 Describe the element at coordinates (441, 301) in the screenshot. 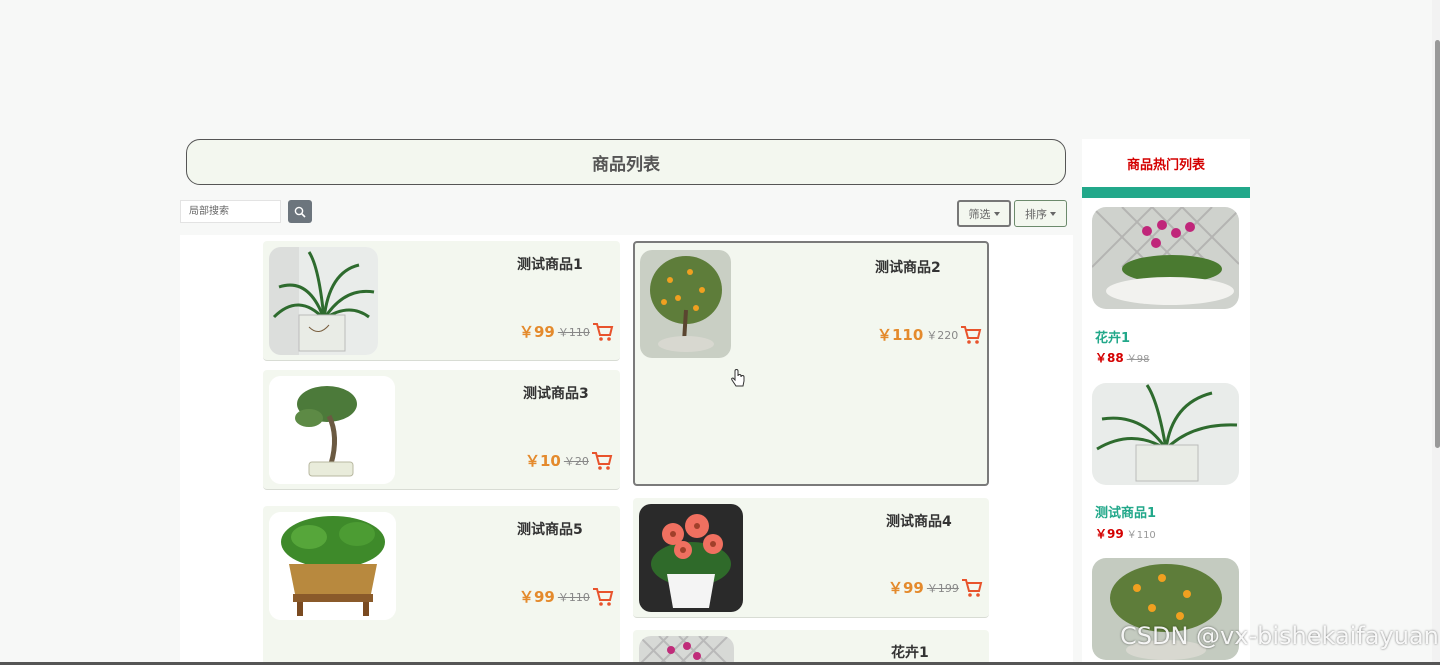

I see `product-card: 测试商品1 ￥99 ￥110` at that location.